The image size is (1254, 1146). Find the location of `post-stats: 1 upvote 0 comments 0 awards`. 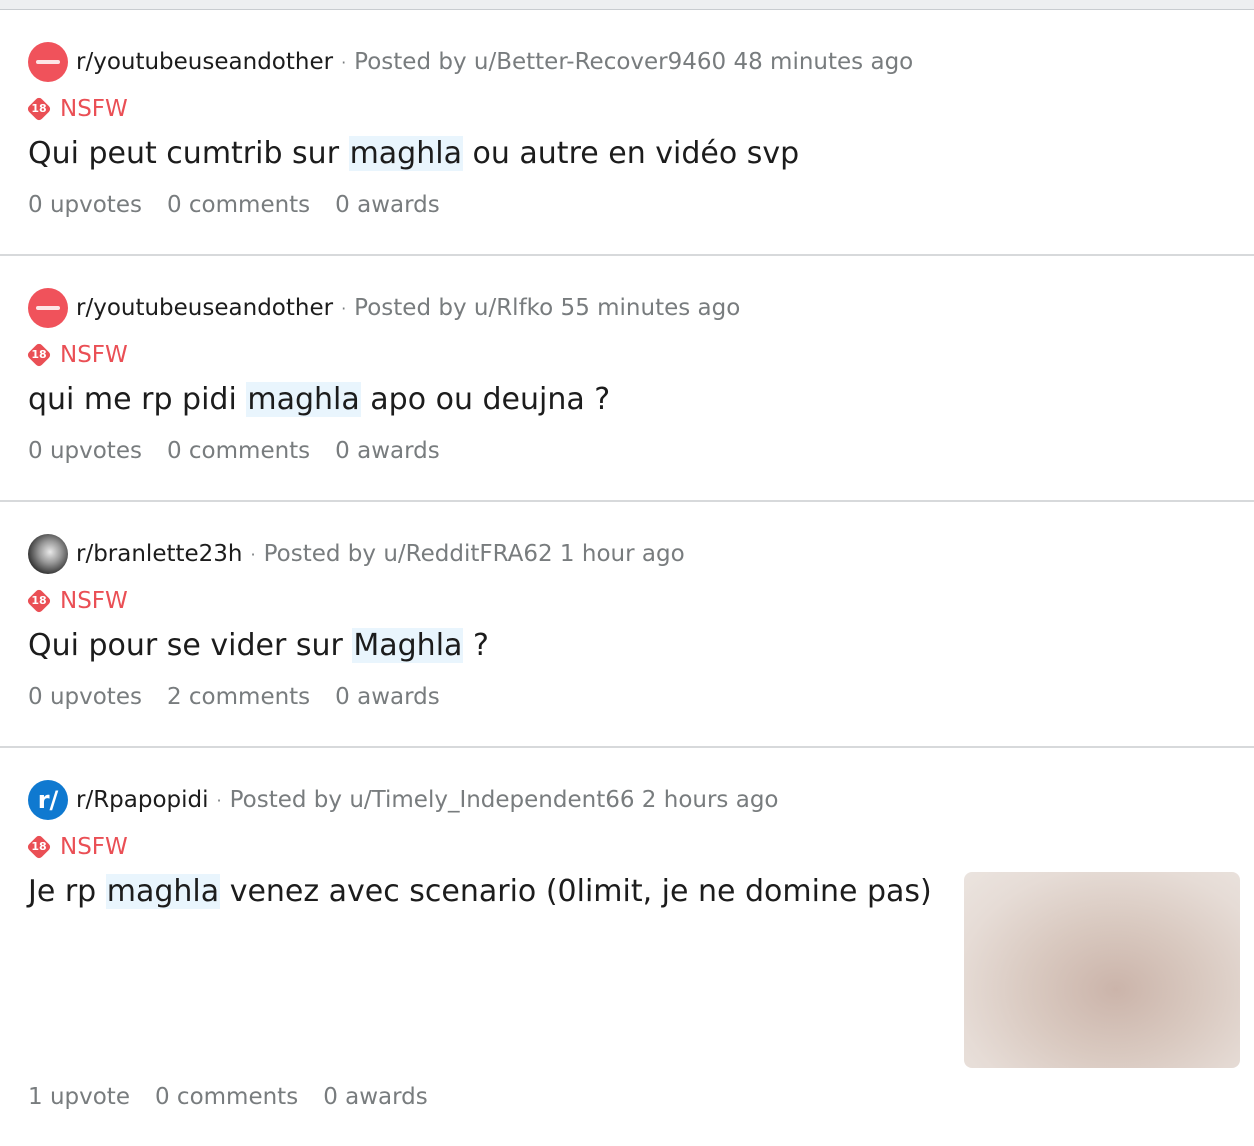

post-stats: 1 upvote 0 comments 0 awards is located at coordinates (228, 1097).